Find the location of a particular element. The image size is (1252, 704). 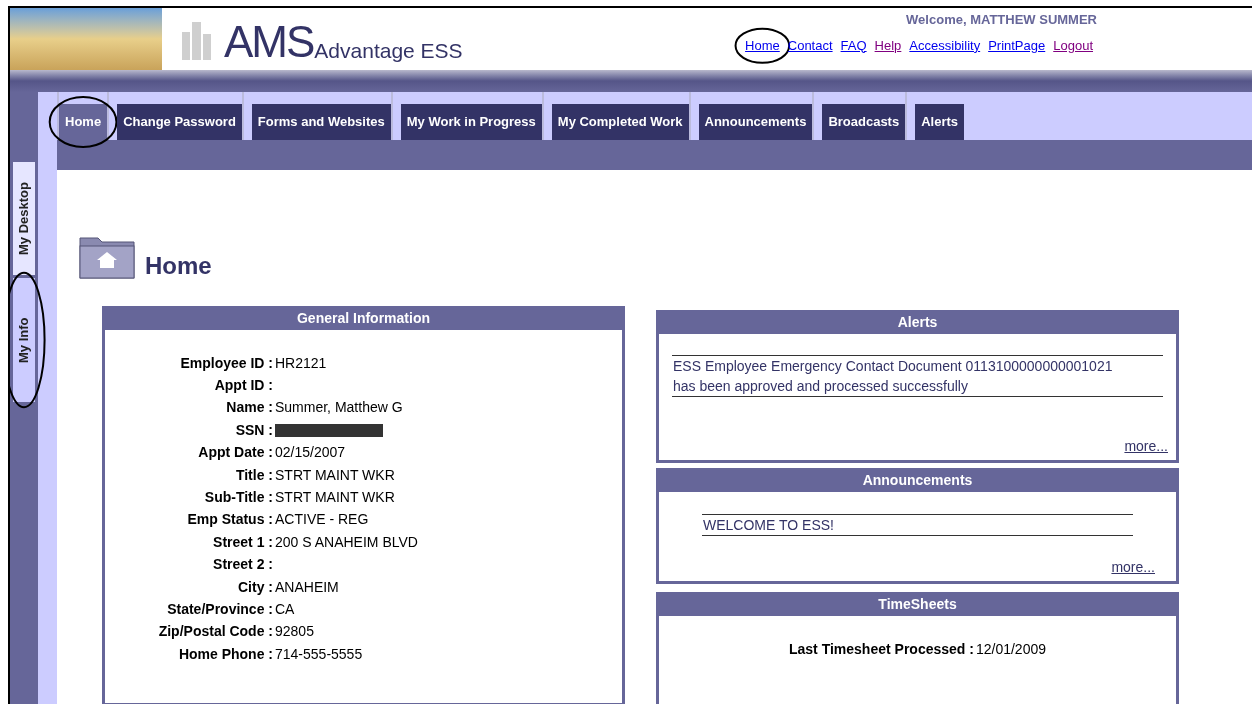

nav-tab: Broadcasts is located at coordinates (864, 122).